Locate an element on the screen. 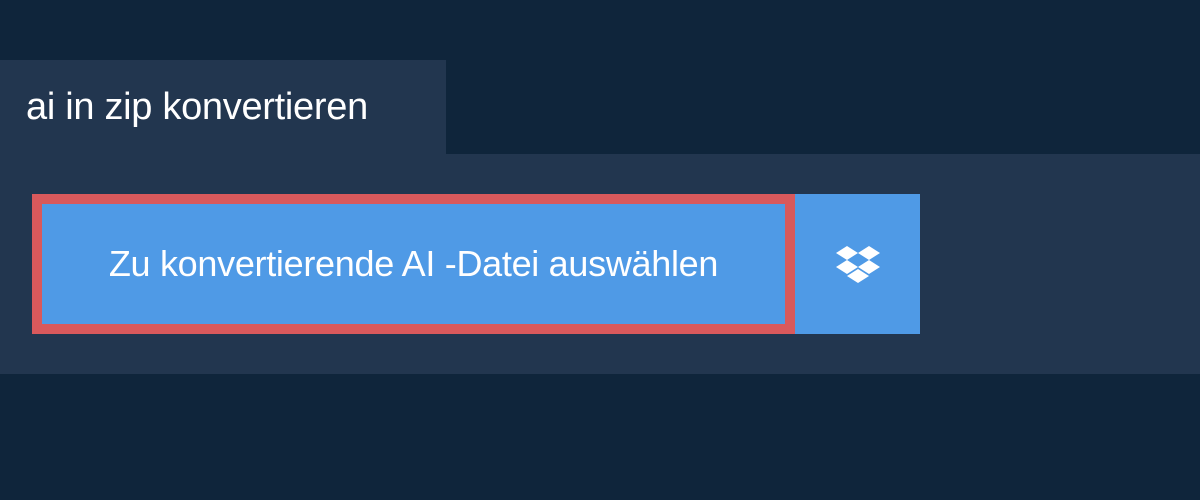 This screenshot has height=500, width=1200. dropbox-icon is located at coordinates (857, 264).